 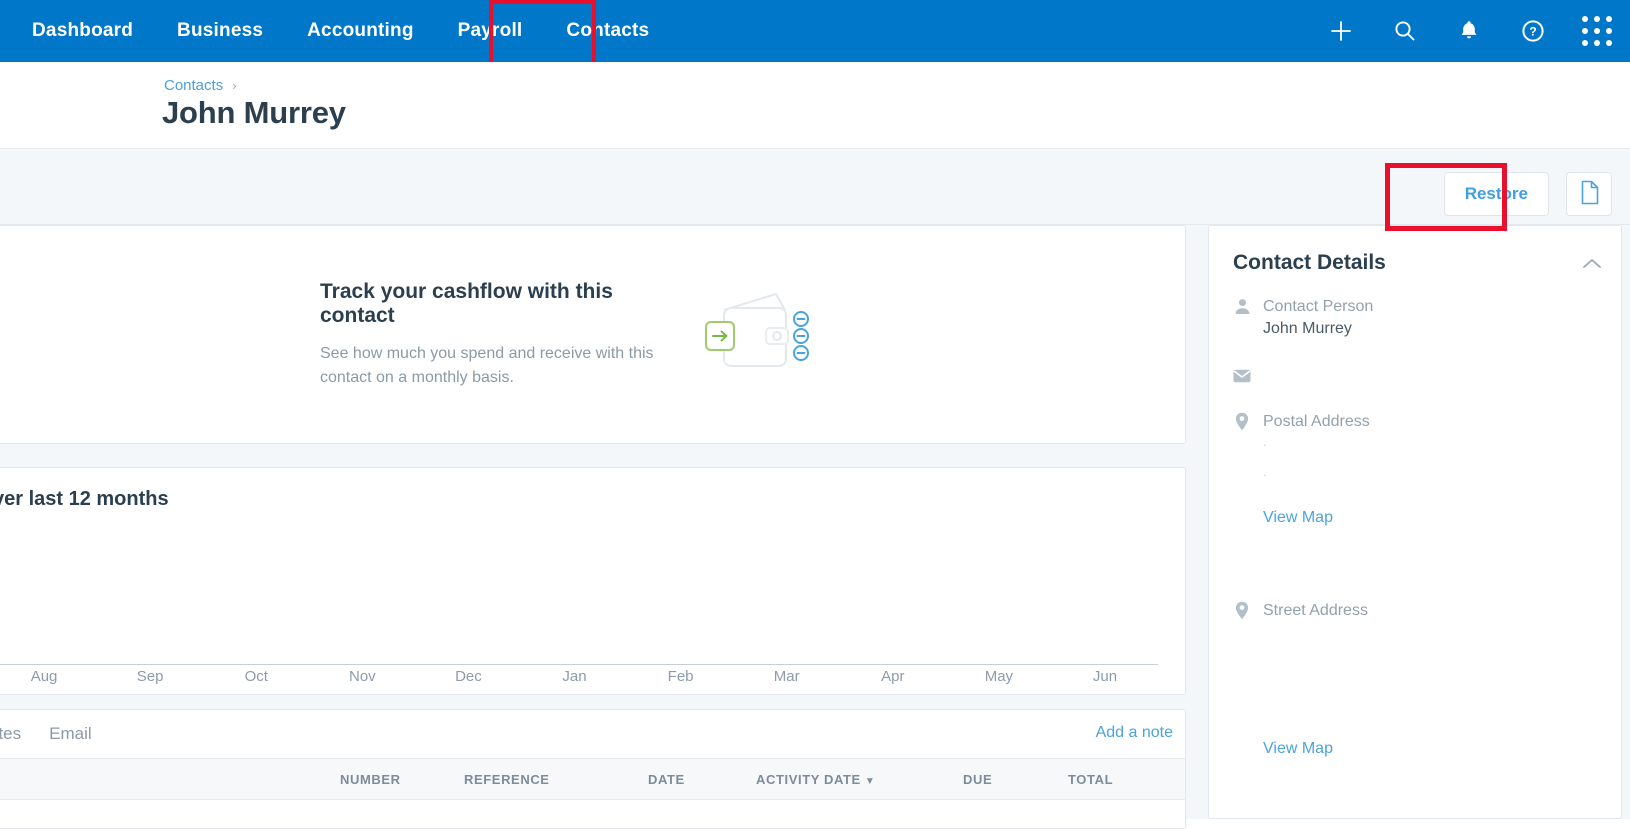 I want to click on column-header-number: NUMBER, so click(x=370, y=779).